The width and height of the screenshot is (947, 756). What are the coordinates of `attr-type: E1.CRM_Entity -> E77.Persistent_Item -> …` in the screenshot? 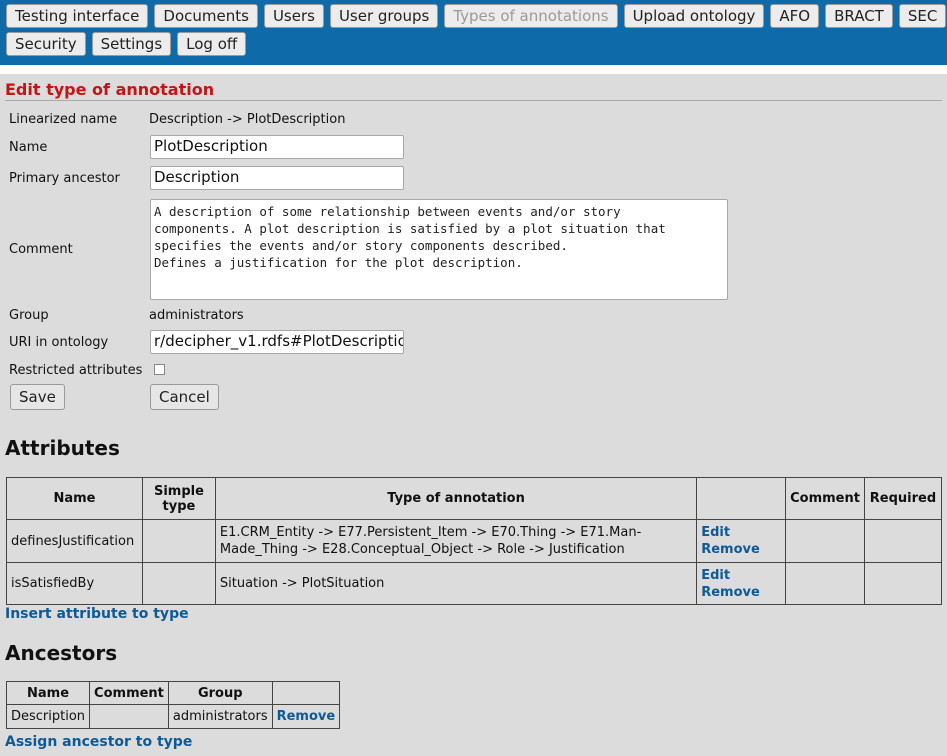 It's located at (456, 541).